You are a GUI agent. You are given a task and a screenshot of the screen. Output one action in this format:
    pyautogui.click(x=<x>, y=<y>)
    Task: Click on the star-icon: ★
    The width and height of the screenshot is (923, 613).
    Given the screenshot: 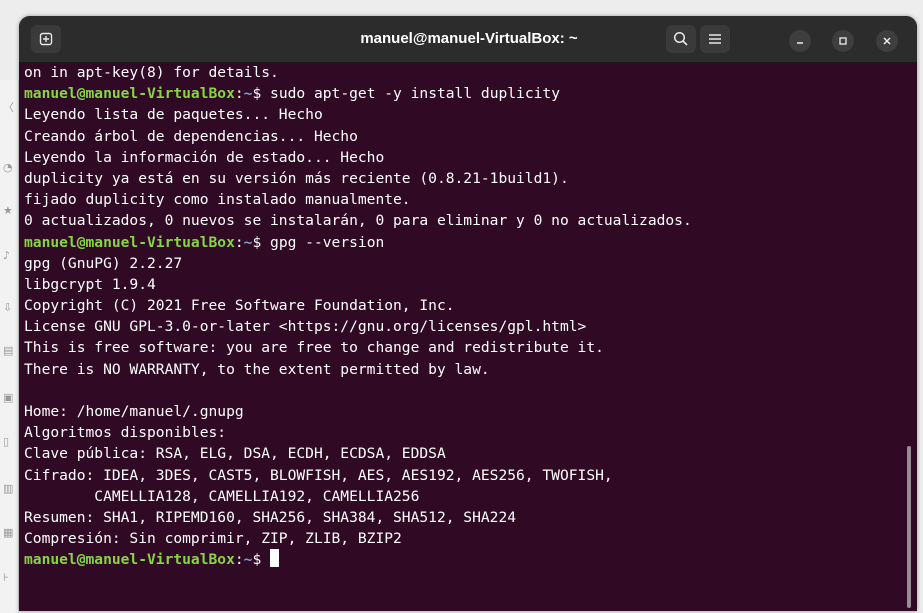 What is the action you would take?
    pyautogui.click(x=8, y=210)
    